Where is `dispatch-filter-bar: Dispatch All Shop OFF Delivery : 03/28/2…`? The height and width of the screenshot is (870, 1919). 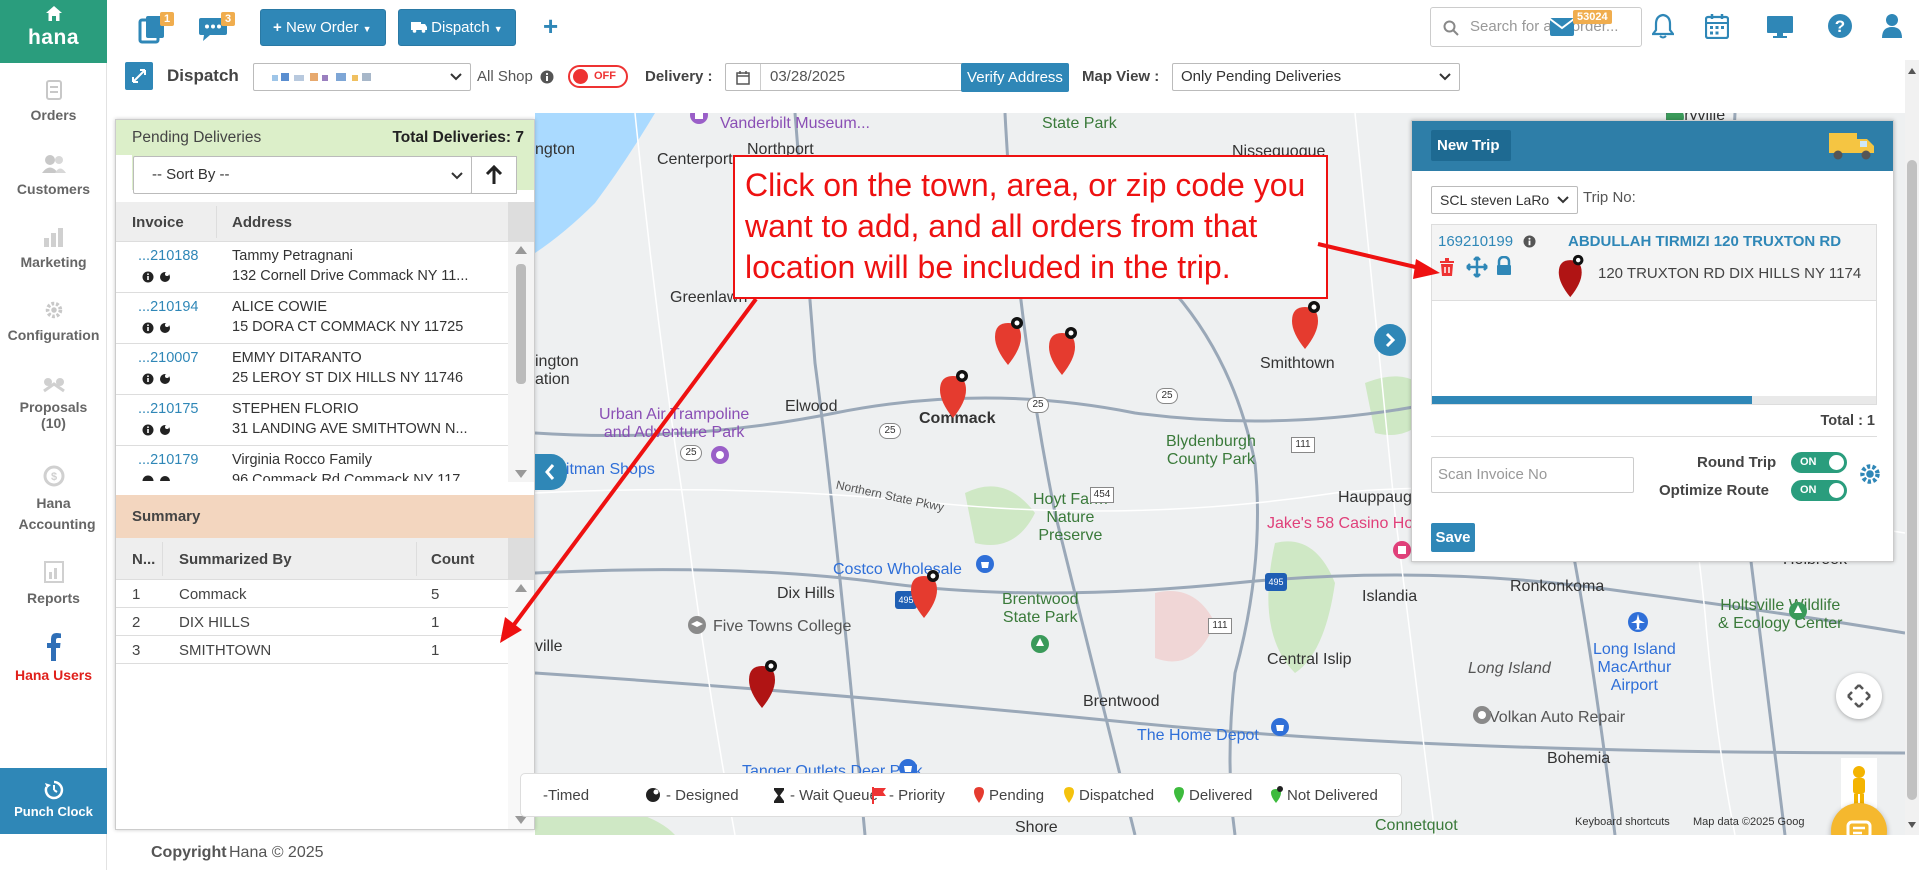 dispatch-filter-bar: Dispatch All Shop OFF Delivery : 03/28/2… is located at coordinates (1013, 77).